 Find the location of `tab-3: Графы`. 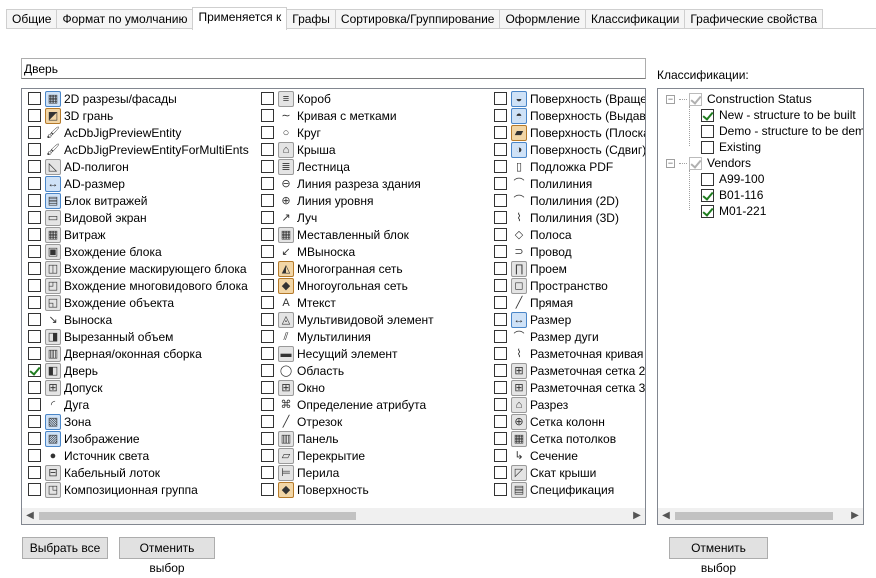

tab-3: Графы is located at coordinates (311, 19).